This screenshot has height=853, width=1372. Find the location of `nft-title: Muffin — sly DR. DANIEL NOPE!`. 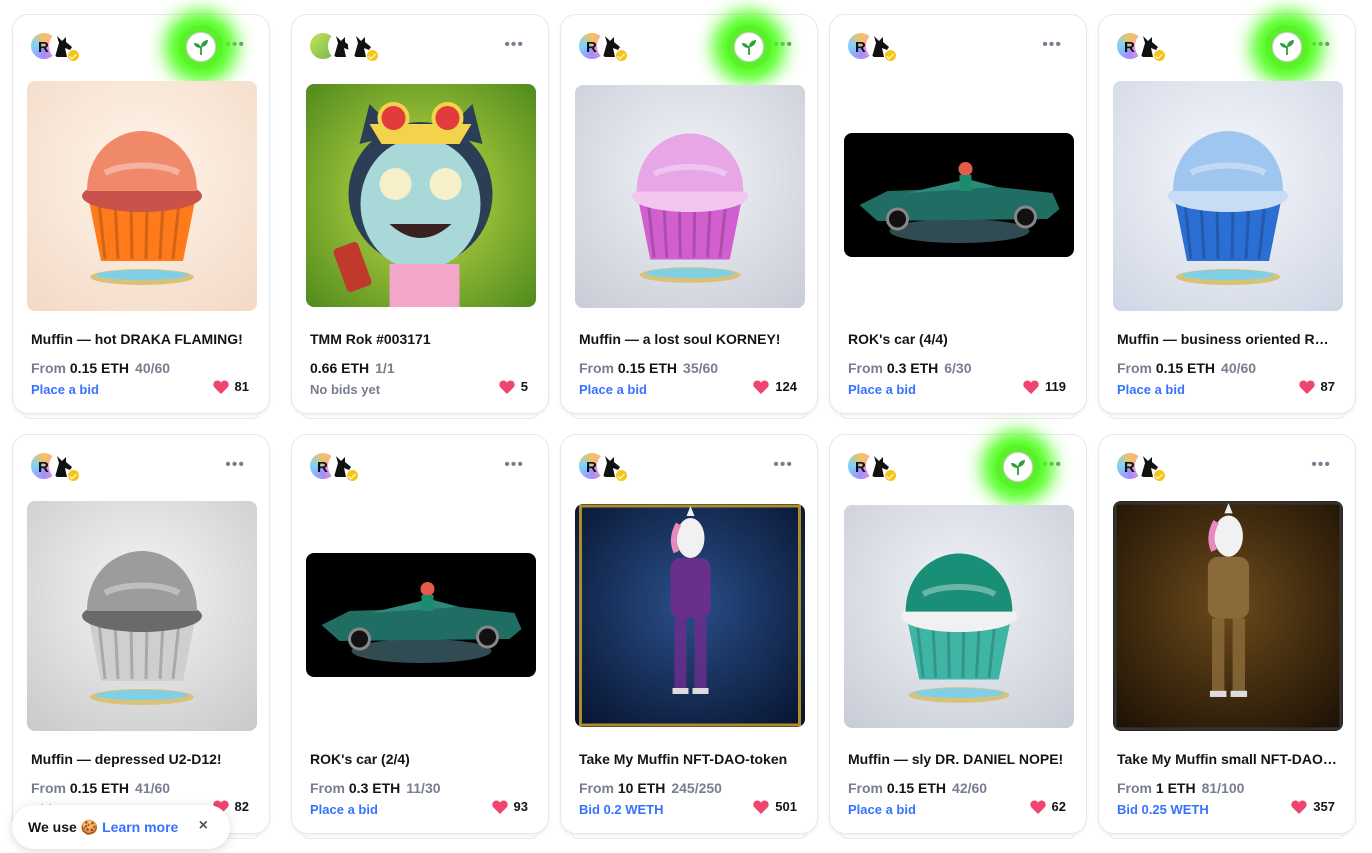

nft-title: Muffin — sly DR. DANIEL NOPE! is located at coordinates (959, 759).